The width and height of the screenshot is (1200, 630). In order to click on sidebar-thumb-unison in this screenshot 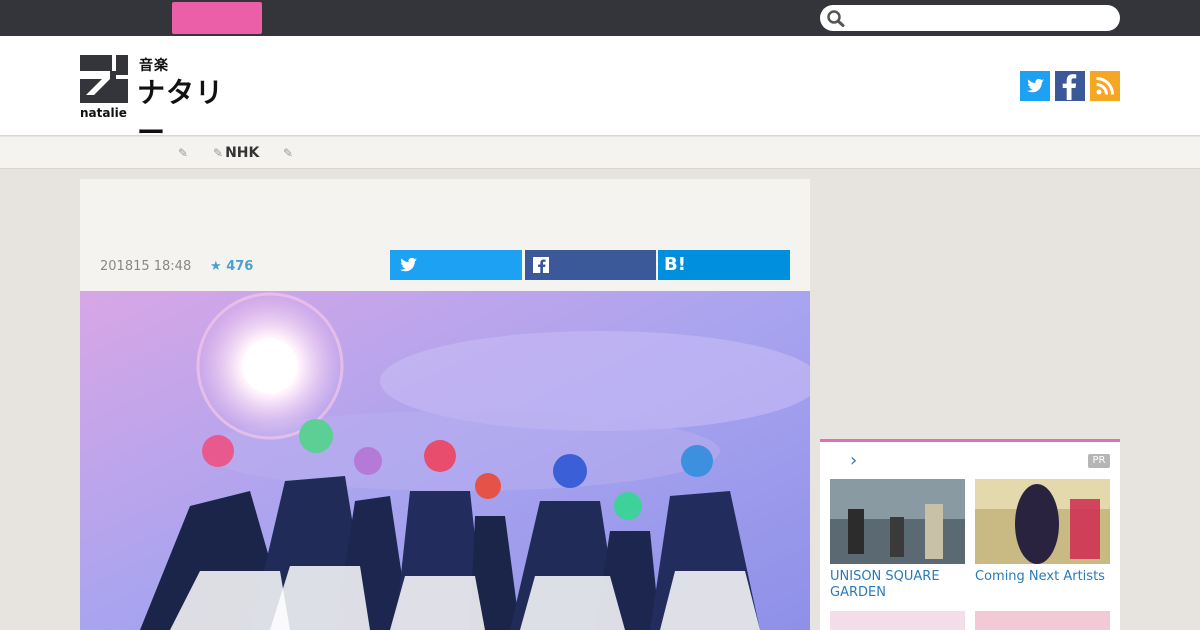, I will do `click(897, 521)`.